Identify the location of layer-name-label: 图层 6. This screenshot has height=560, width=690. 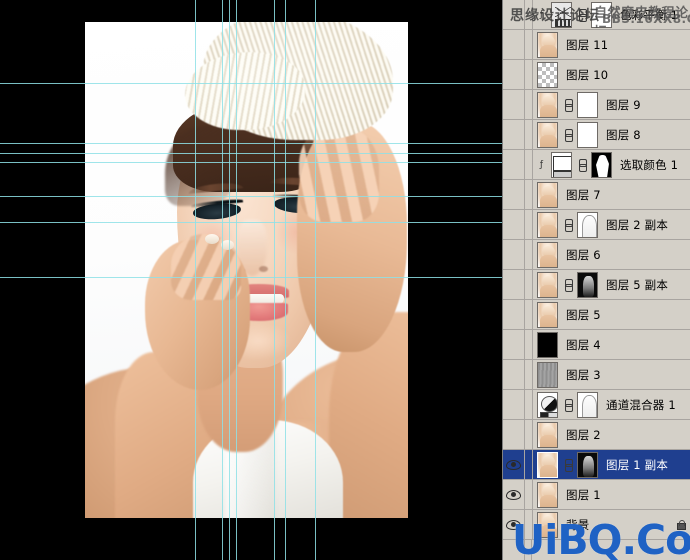
(583, 255).